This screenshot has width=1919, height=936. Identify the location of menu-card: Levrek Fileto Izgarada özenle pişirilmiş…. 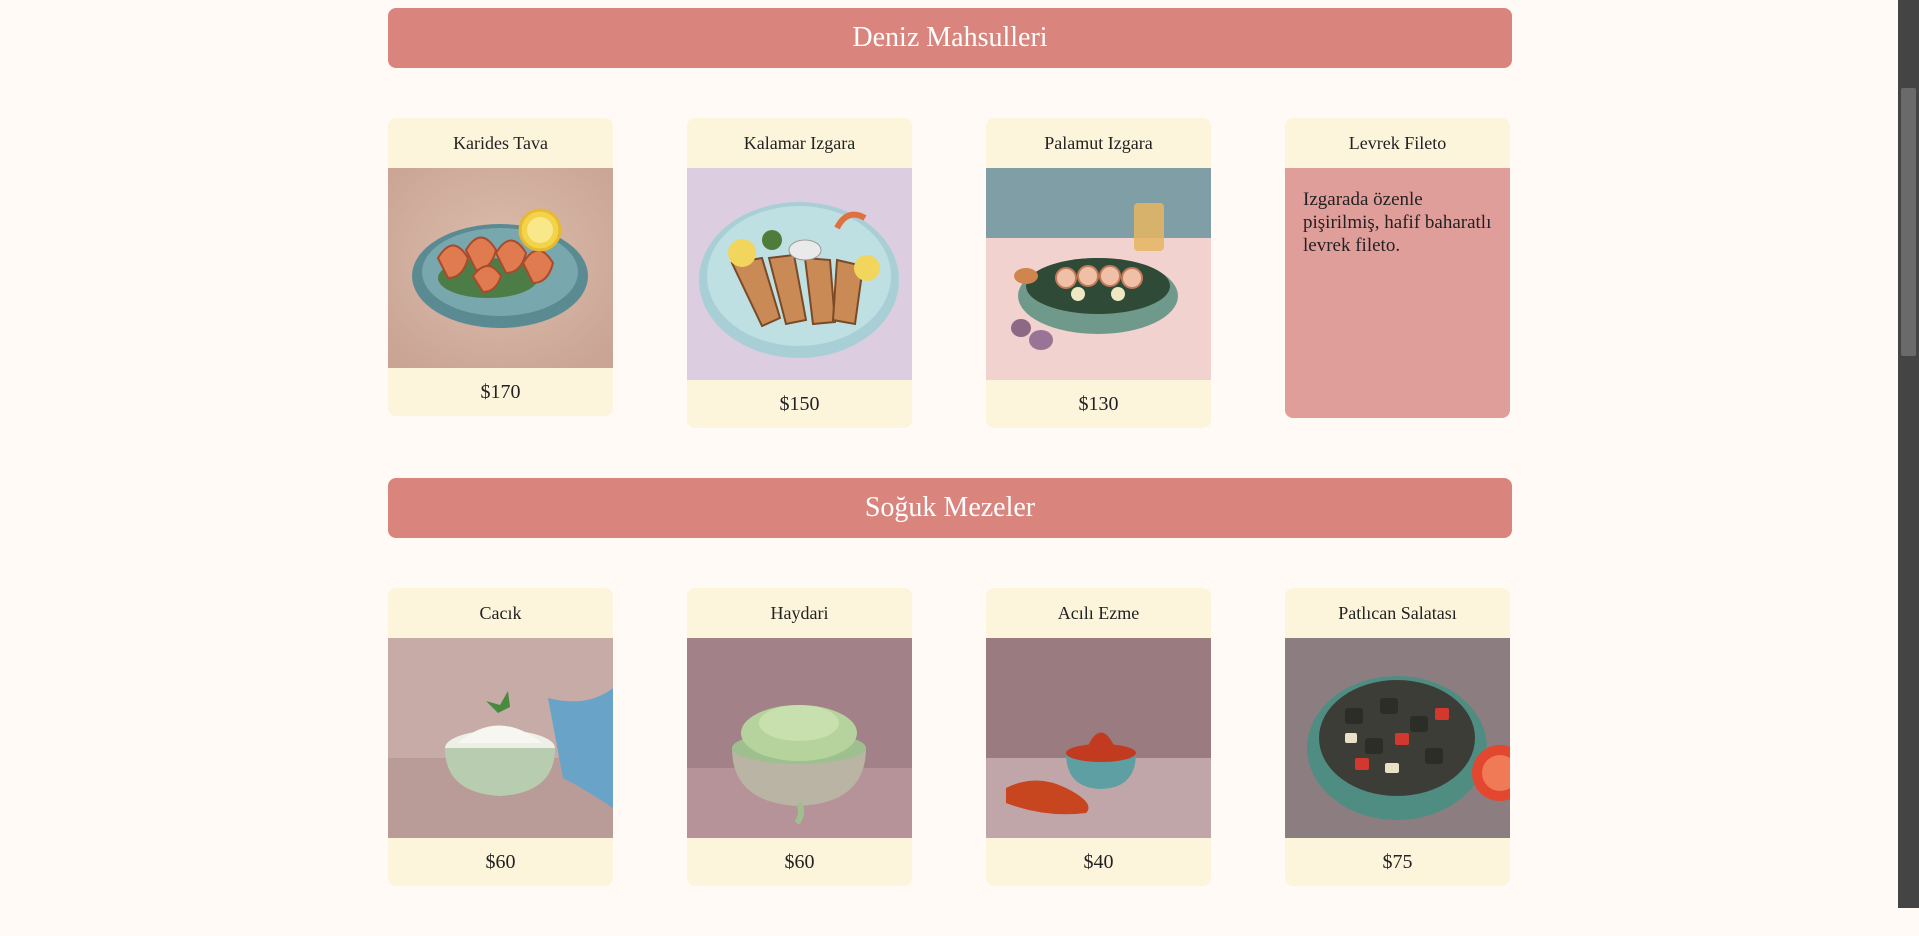
(1397, 268).